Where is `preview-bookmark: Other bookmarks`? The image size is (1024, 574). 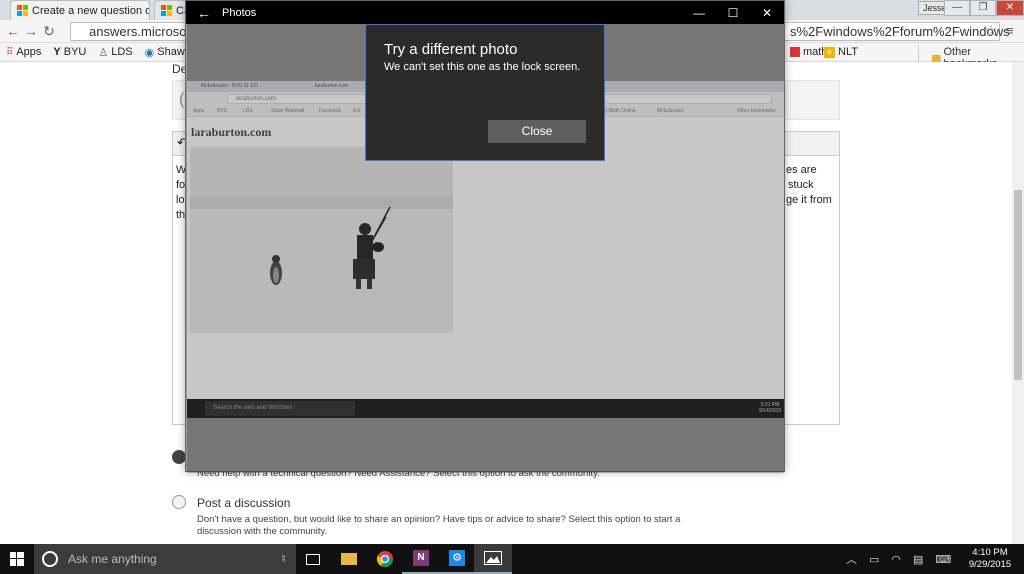 preview-bookmark: Other bookmarks is located at coordinates (756, 111).